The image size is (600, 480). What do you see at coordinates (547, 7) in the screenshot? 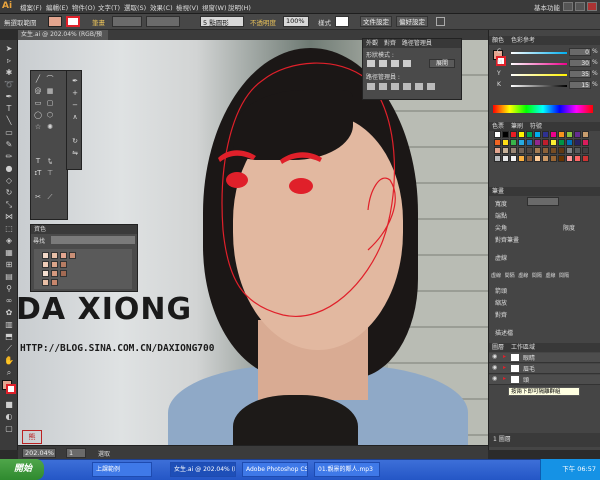
I see `workspace-switcher: 基本功能` at bounding box center [547, 7].